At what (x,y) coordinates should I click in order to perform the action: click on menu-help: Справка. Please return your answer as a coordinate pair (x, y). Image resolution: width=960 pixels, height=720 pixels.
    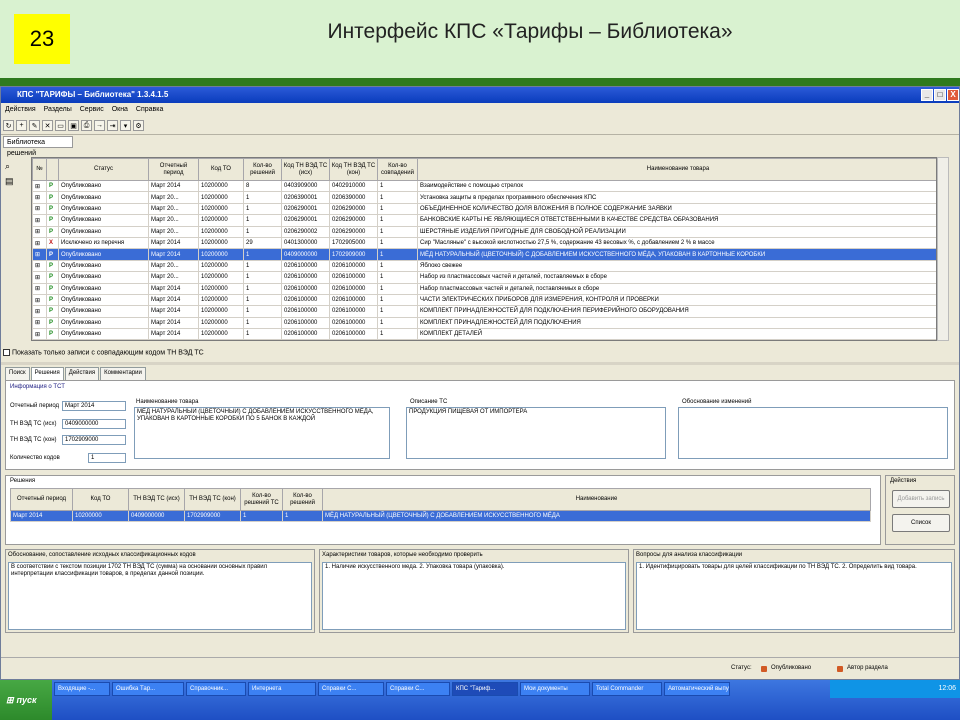
    Looking at the image, I should click on (149, 109).